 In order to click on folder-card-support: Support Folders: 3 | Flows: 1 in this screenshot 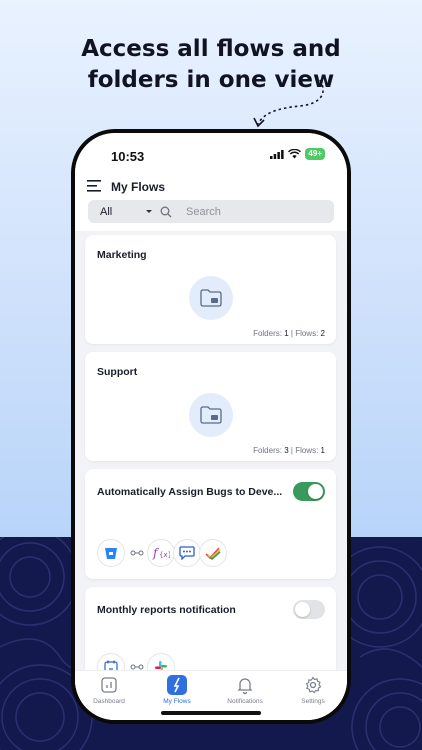, I will do `click(210, 406)`.